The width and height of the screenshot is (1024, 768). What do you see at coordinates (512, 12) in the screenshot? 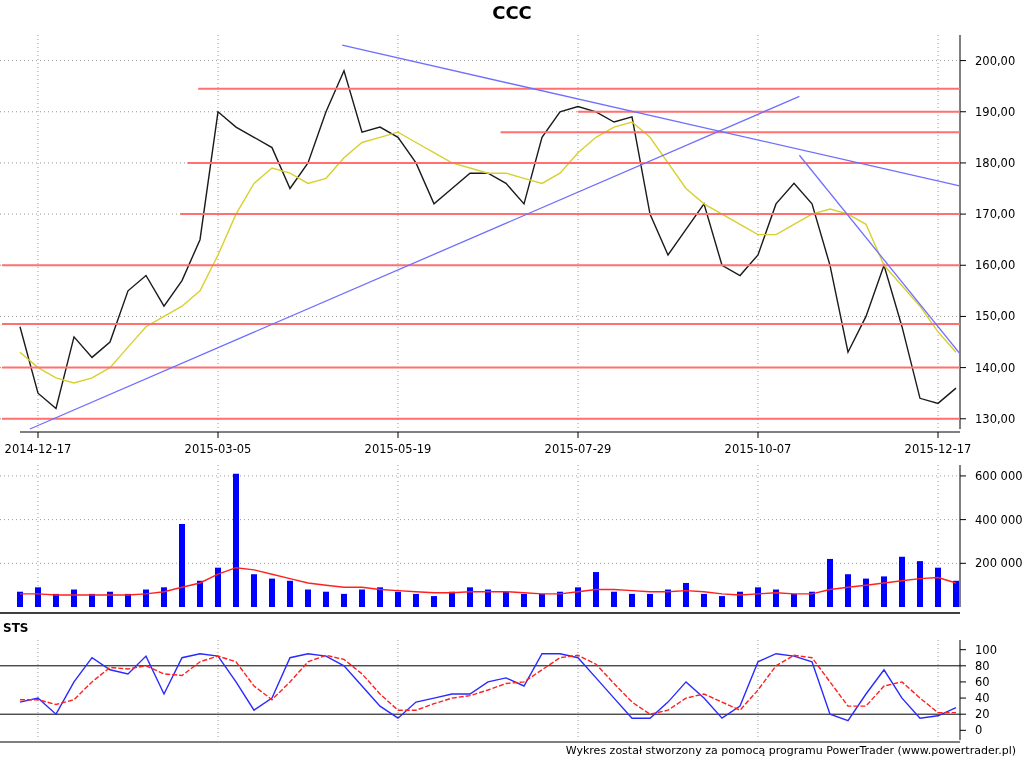
I see `chart-title: CCC` at bounding box center [512, 12].